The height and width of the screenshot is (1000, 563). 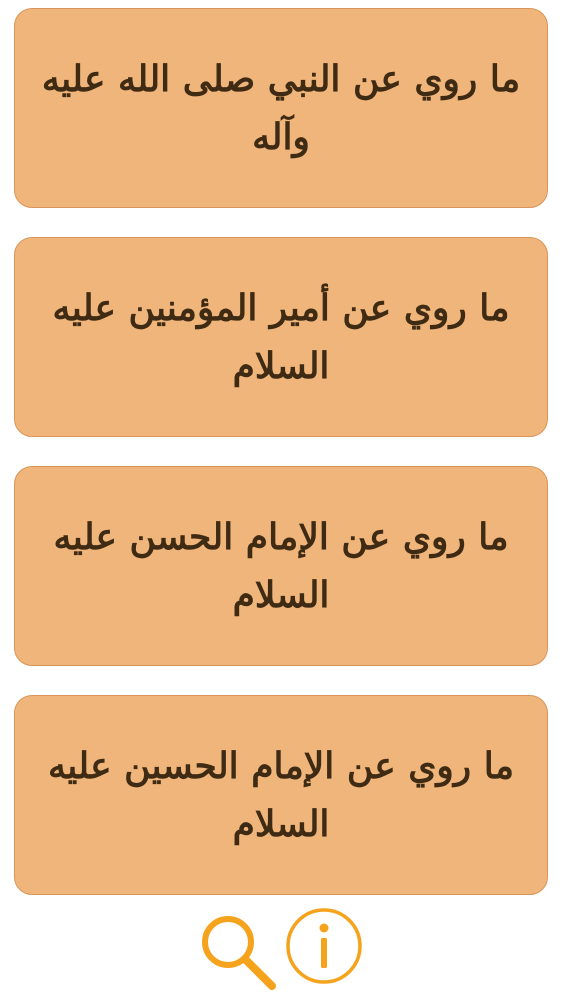 I want to click on search-icon, so click(x=239, y=953).